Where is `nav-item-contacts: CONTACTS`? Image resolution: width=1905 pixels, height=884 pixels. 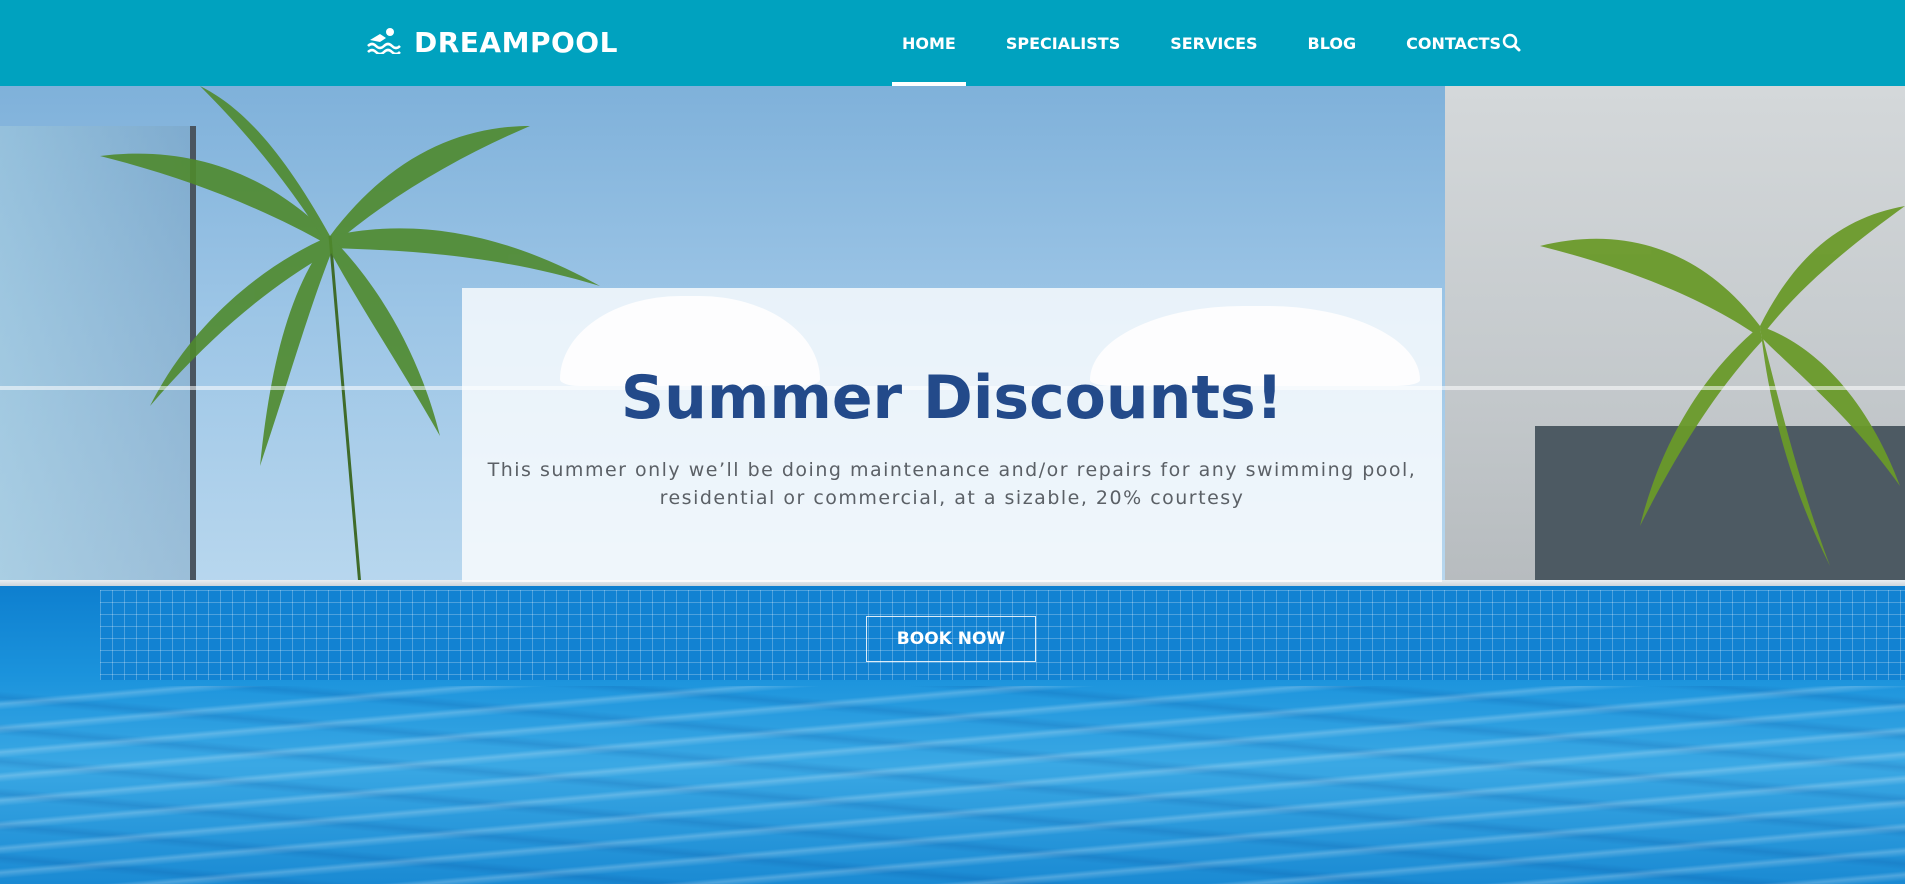 nav-item-contacts: CONTACTS is located at coordinates (1453, 43).